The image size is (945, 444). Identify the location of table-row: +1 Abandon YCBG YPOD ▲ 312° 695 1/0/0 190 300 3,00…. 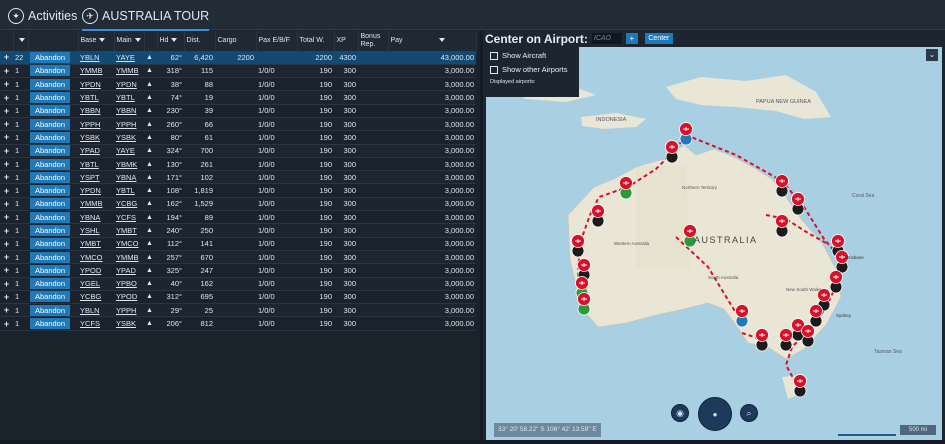
(238, 297).